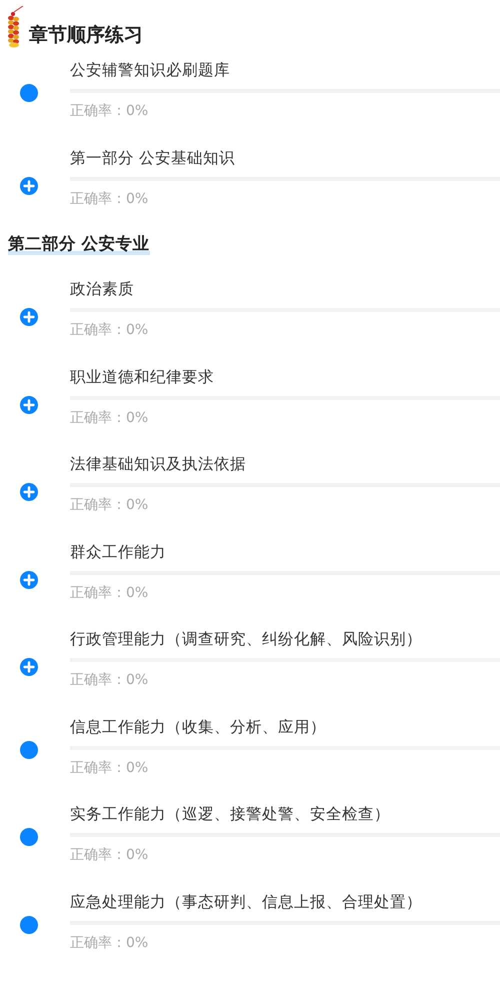 The height and width of the screenshot is (985, 500). What do you see at coordinates (86, 35) in the screenshot?
I see `page-title: 章节顺序练习` at bounding box center [86, 35].